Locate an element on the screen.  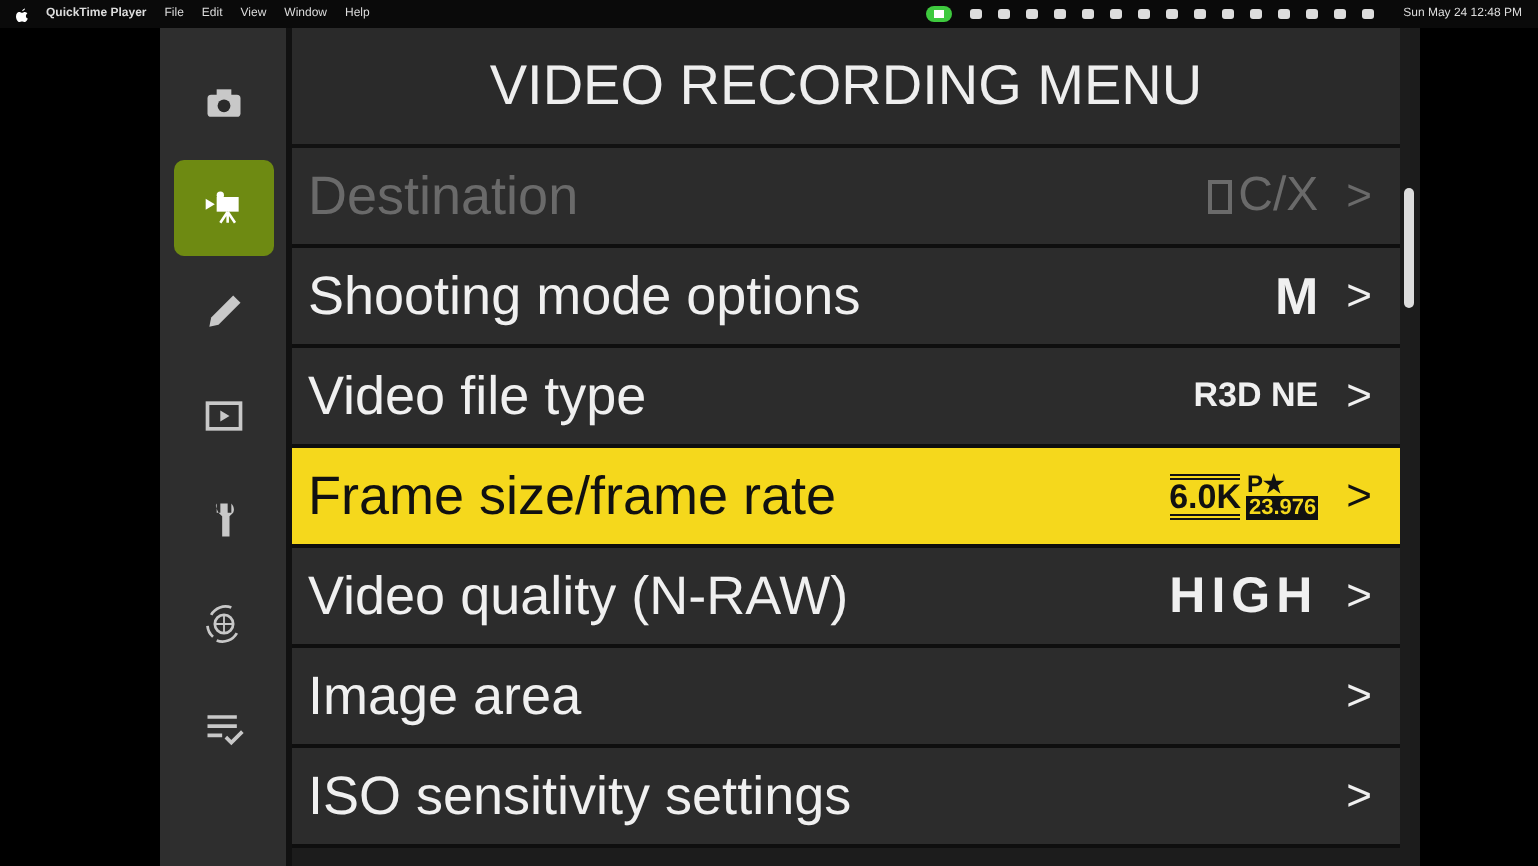
frame-size-value: 6.0K is located at coordinates (1205, 496).